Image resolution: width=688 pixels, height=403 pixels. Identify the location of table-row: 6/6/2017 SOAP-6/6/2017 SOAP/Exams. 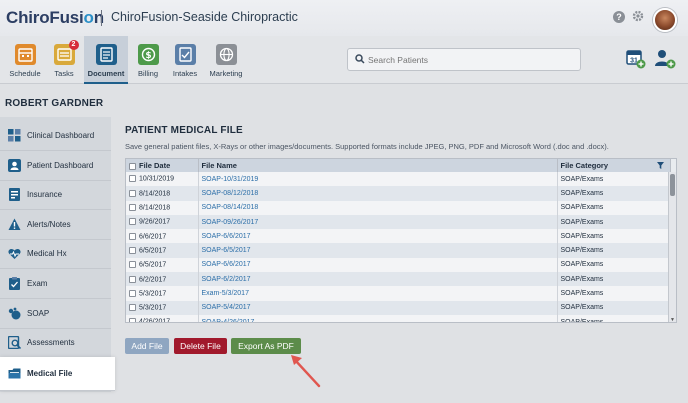
(398, 236).